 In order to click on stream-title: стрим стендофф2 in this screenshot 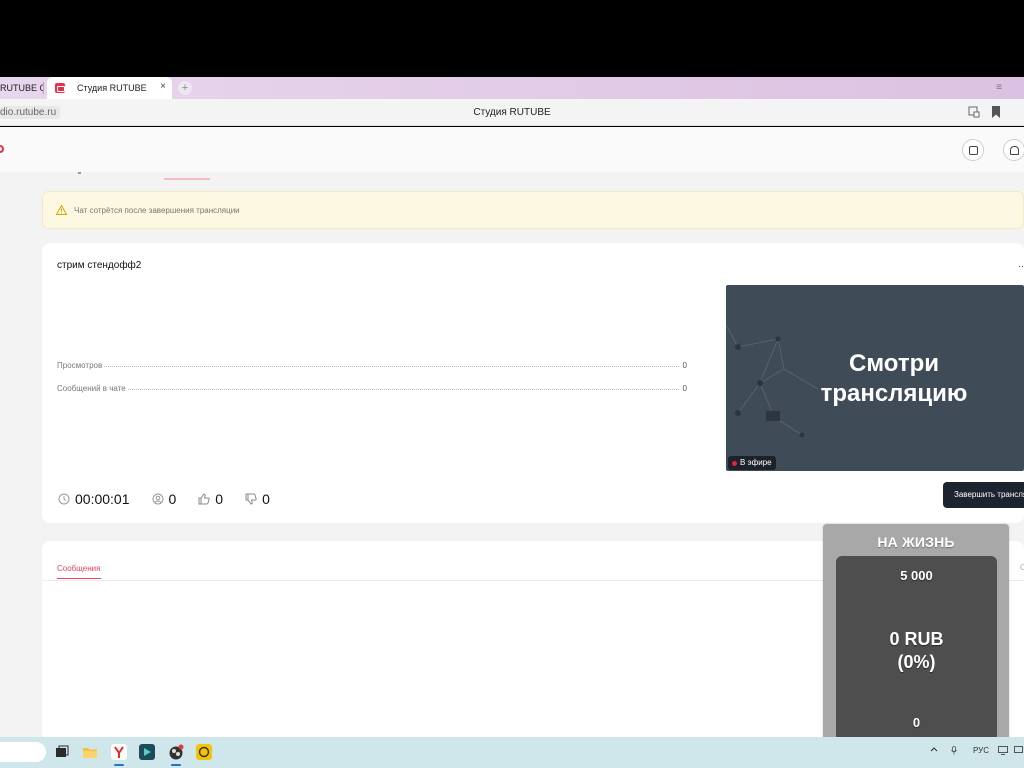, I will do `click(99, 265)`.